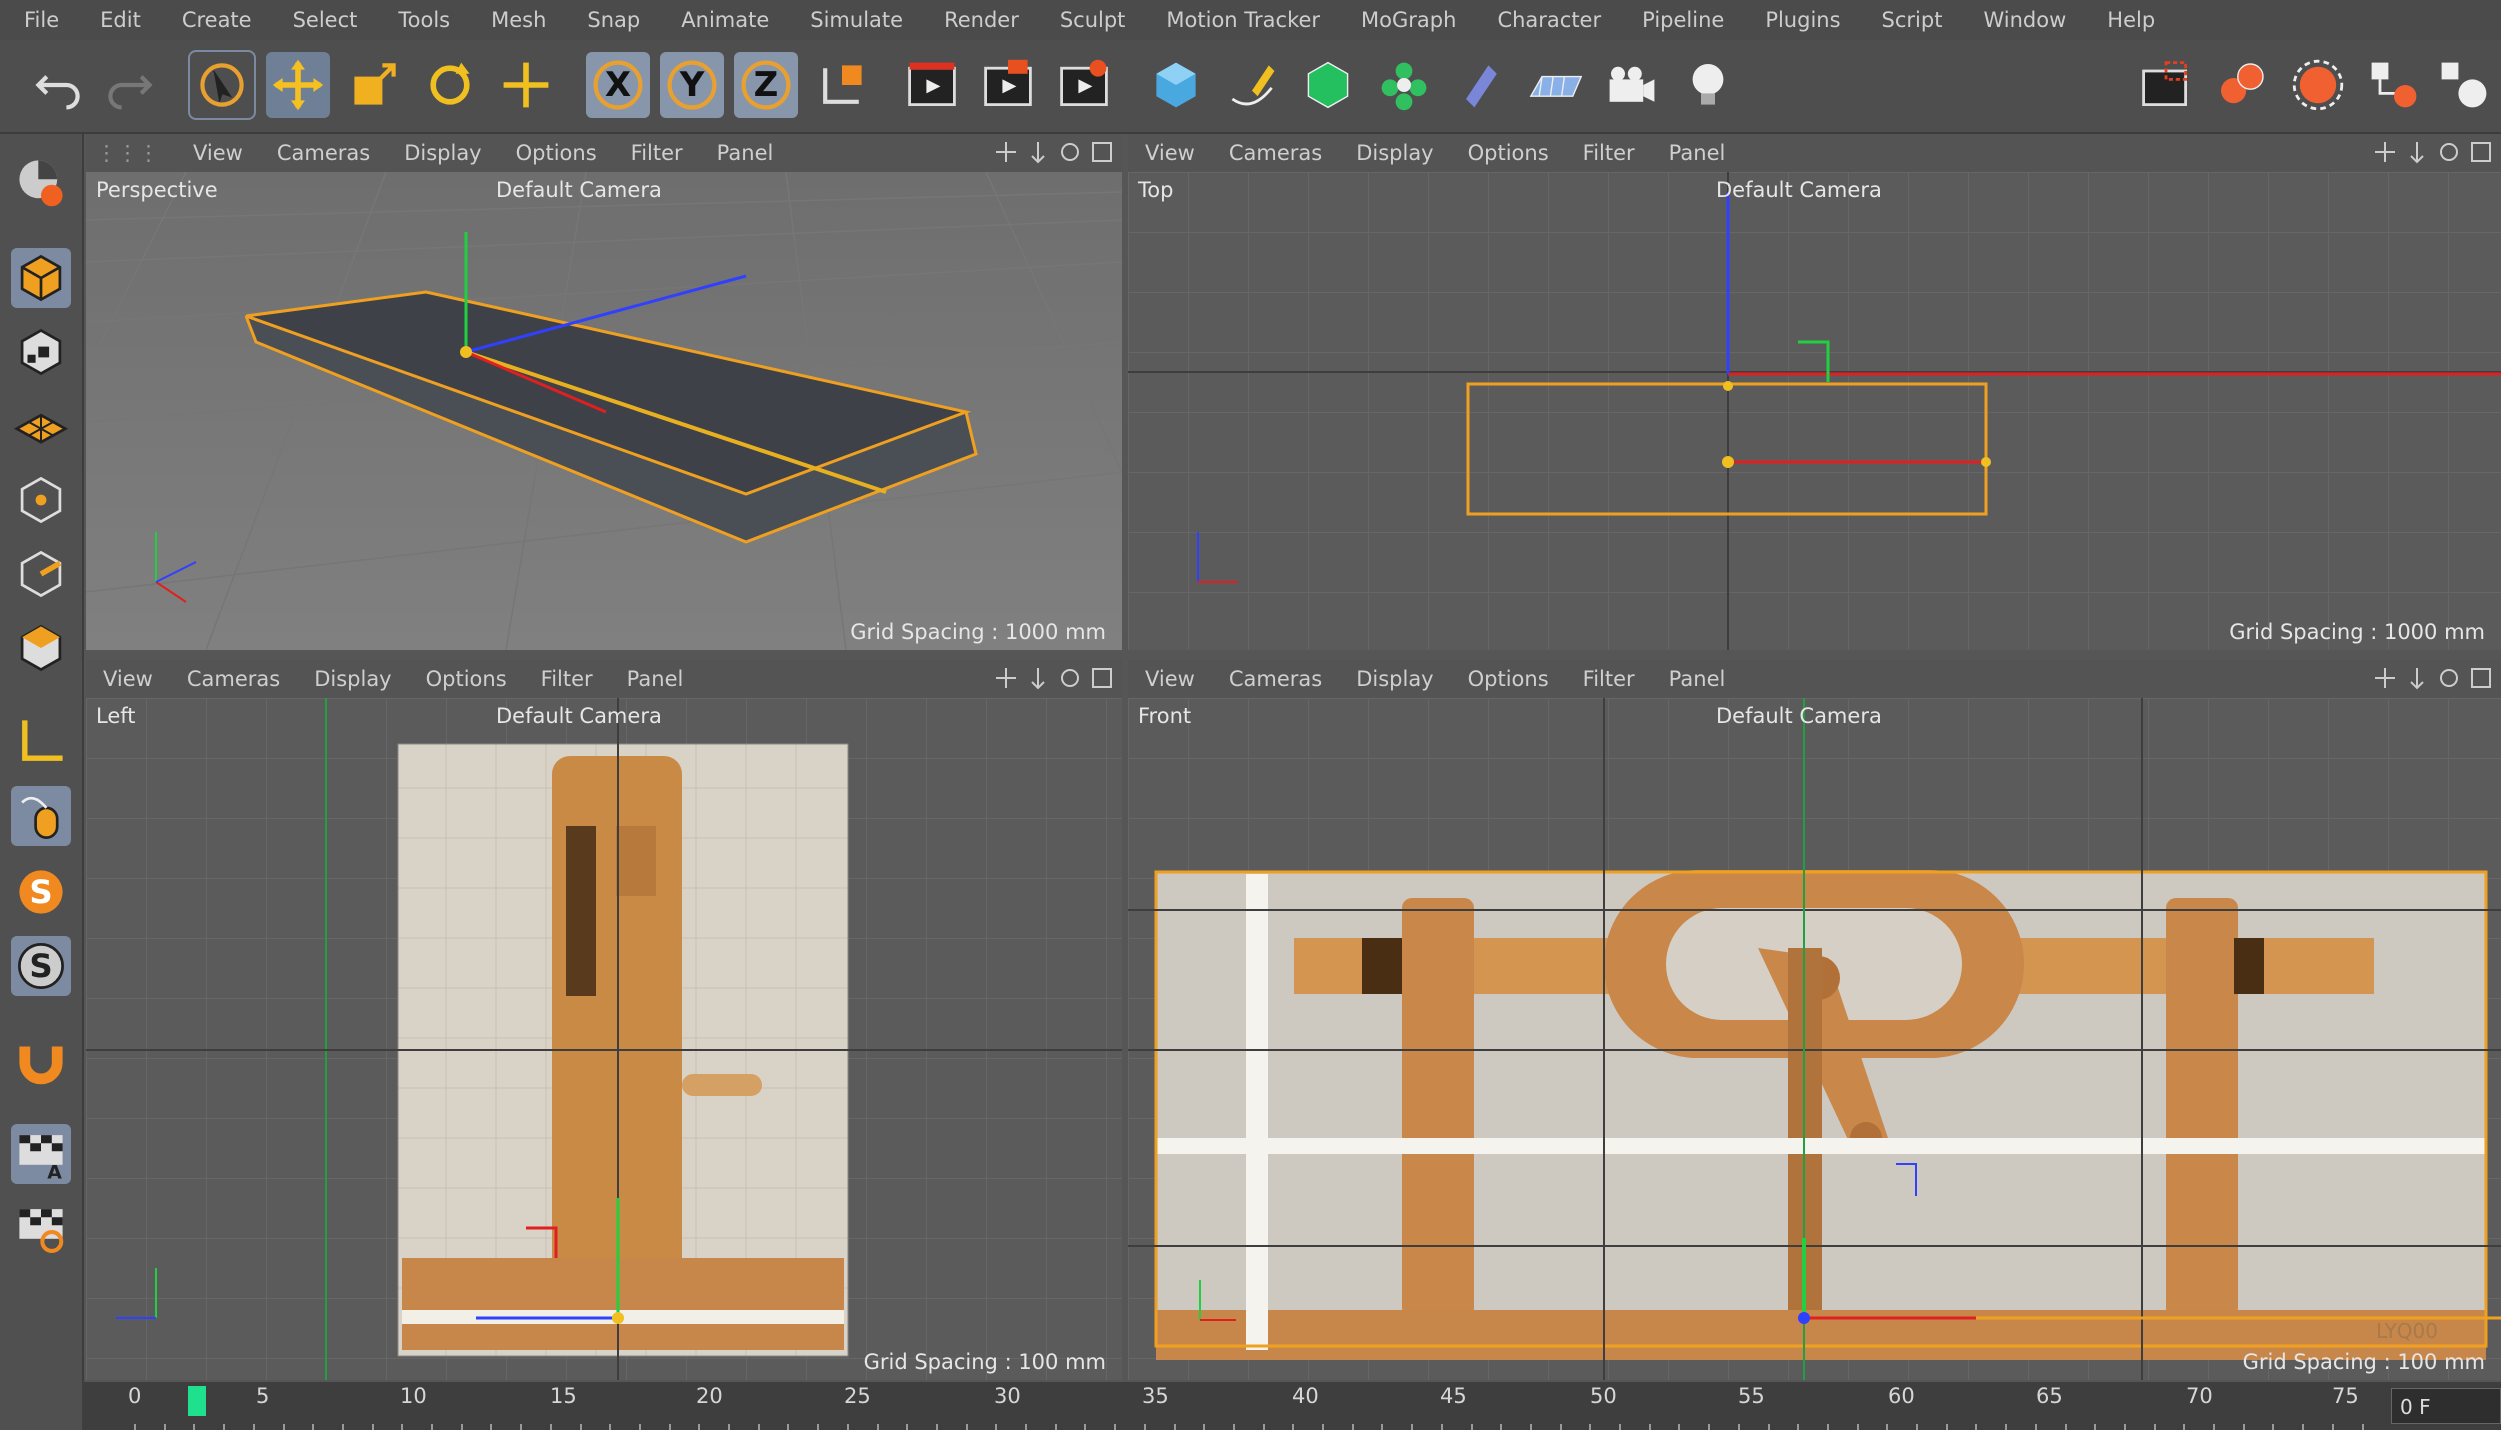  What do you see at coordinates (1986, 462) in the screenshot?
I see `end-point` at bounding box center [1986, 462].